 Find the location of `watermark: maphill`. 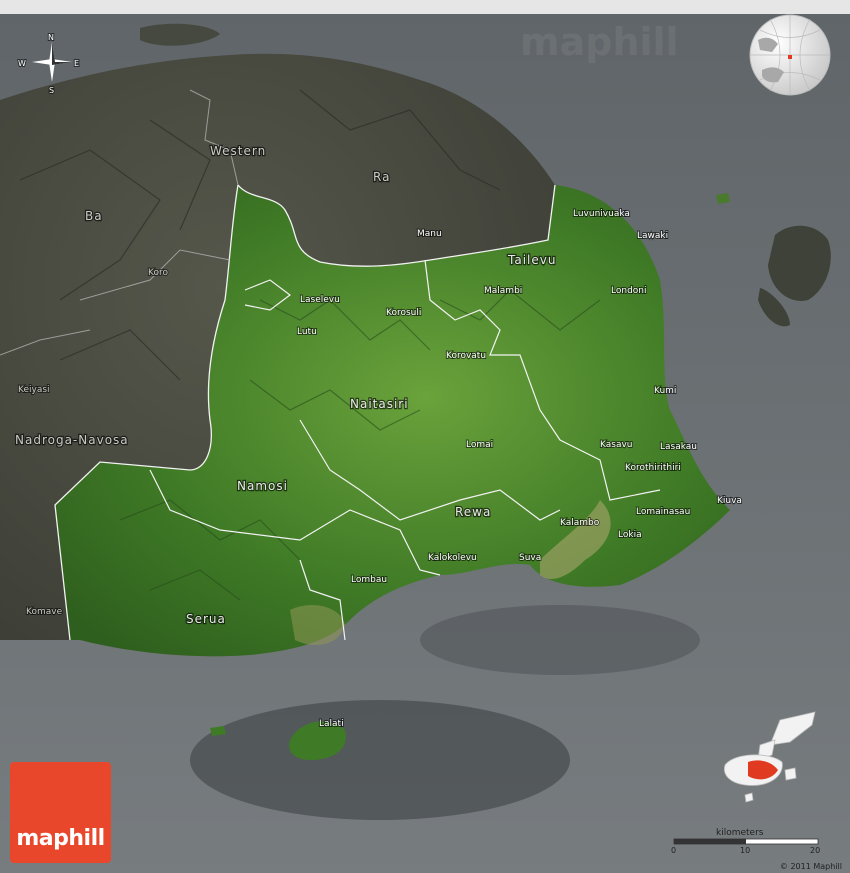

watermark: maphill is located at coordinates (599, 42).